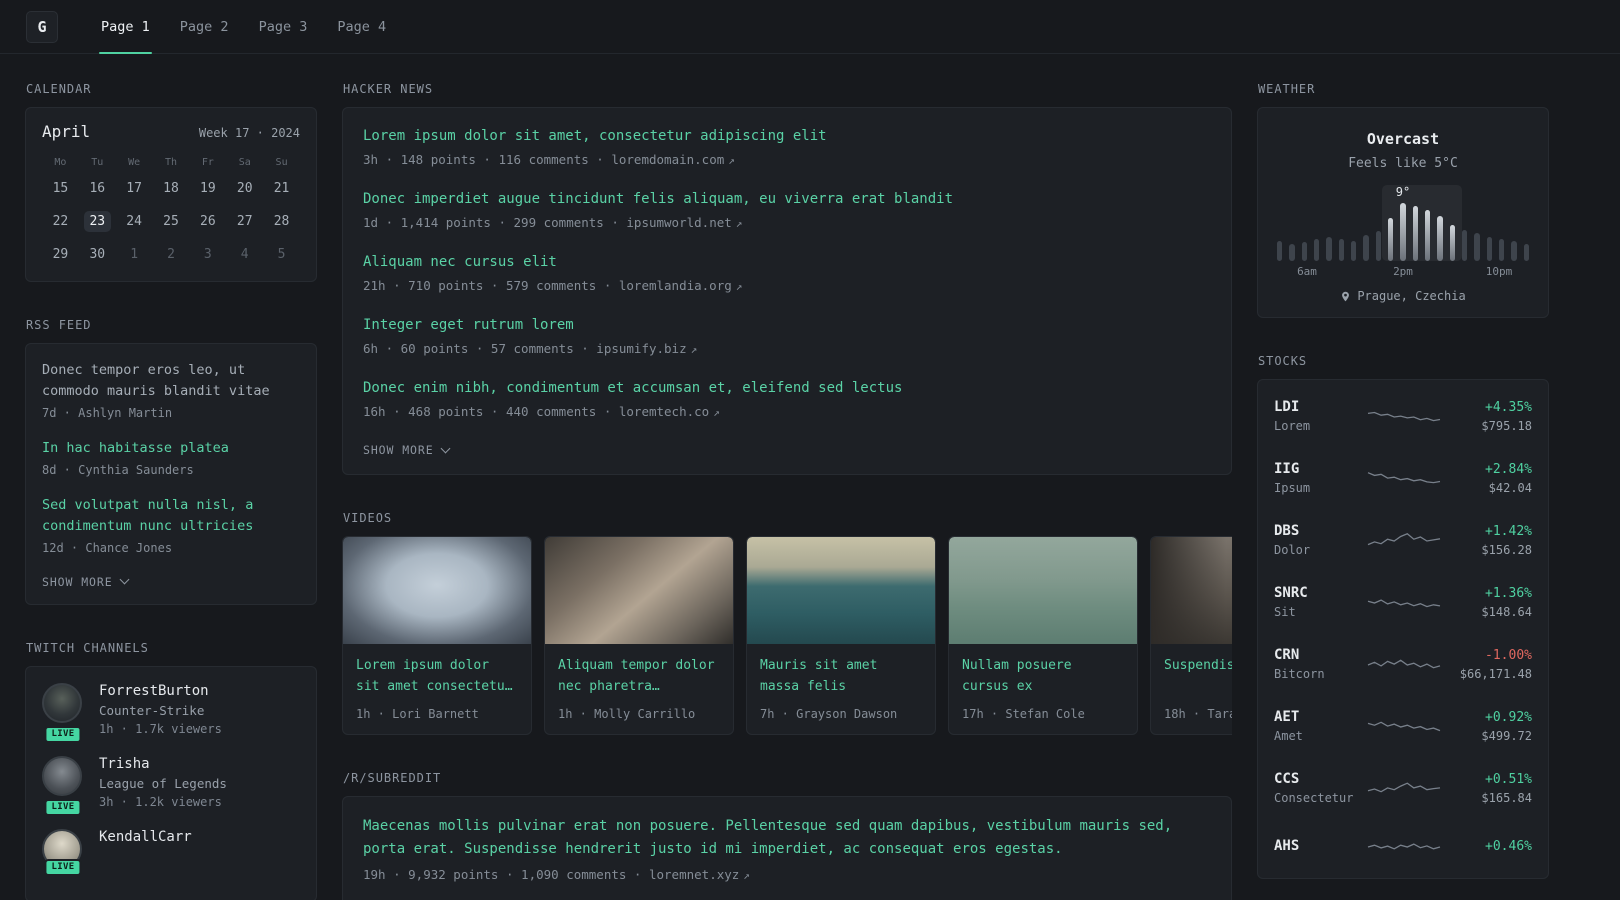  What do you see at coordinates (97, 254) in the screenshot?
I see `calendar-day-number: 30` at bounding box center [97, 254].